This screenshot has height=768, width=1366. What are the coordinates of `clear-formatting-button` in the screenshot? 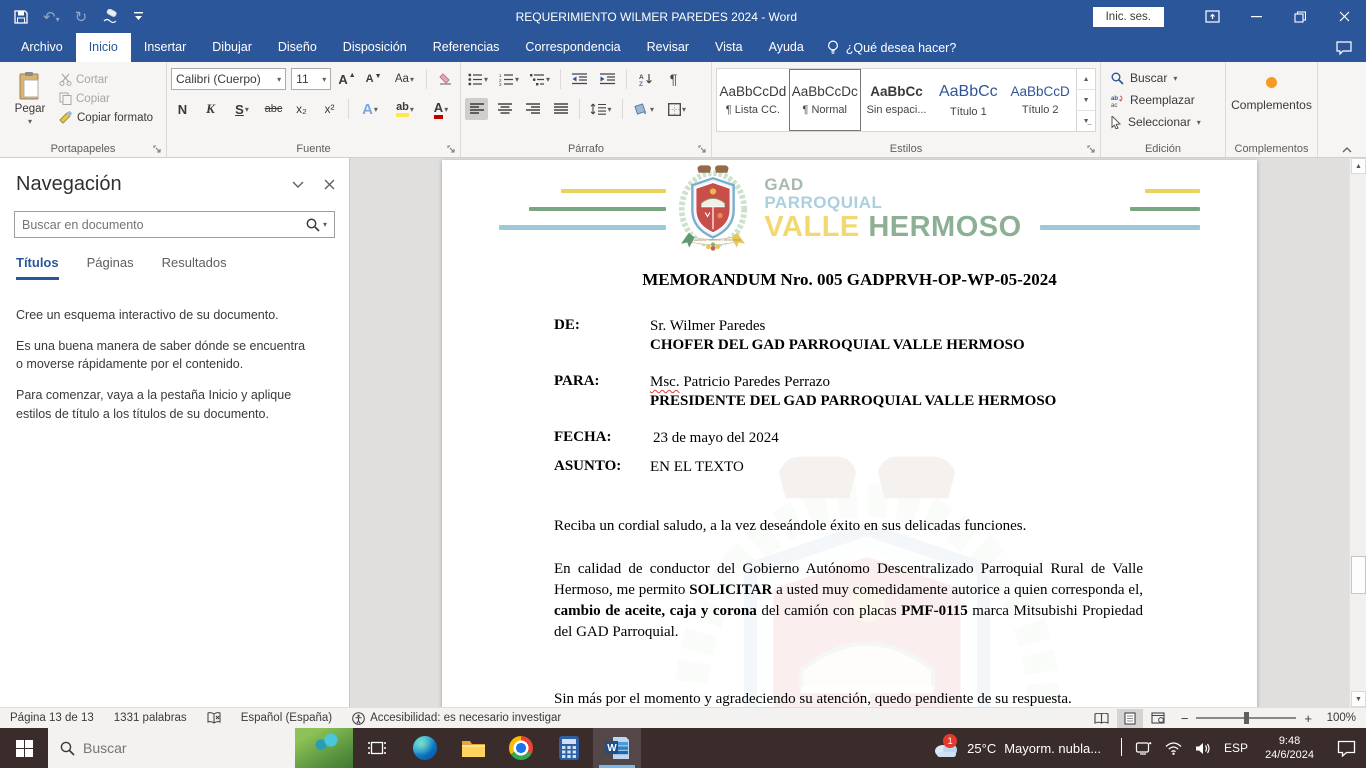 It's located at (445, 79).